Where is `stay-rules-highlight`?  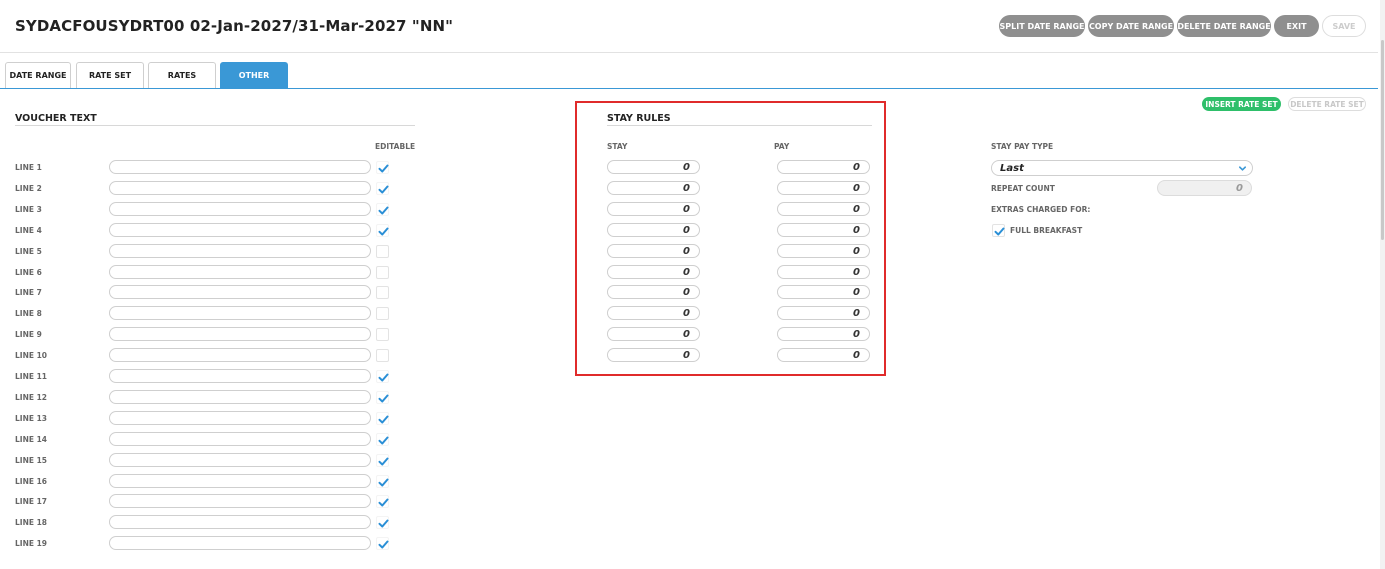
stay-rules-highlight is located at coordinates (730, 238).